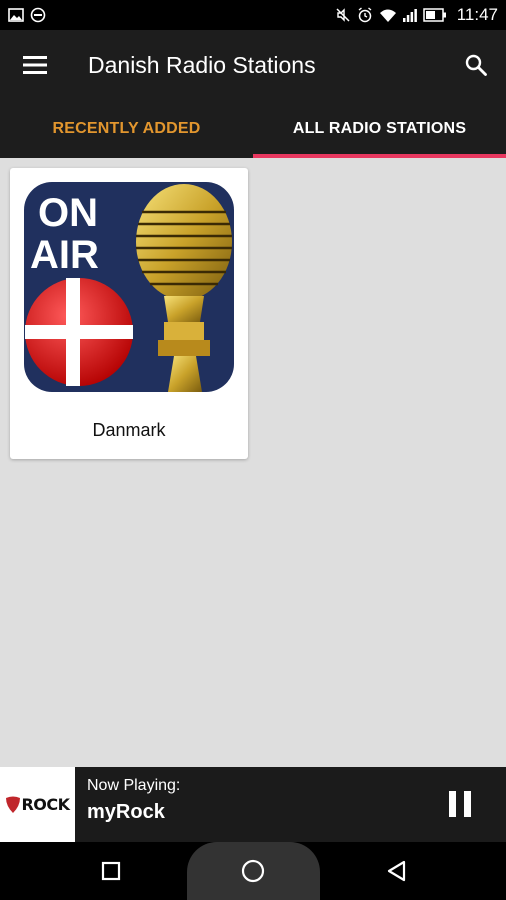 Image resolution: width=506 pixels, height=900 pixels. I want to click on pause-icon, so click(460, 804).